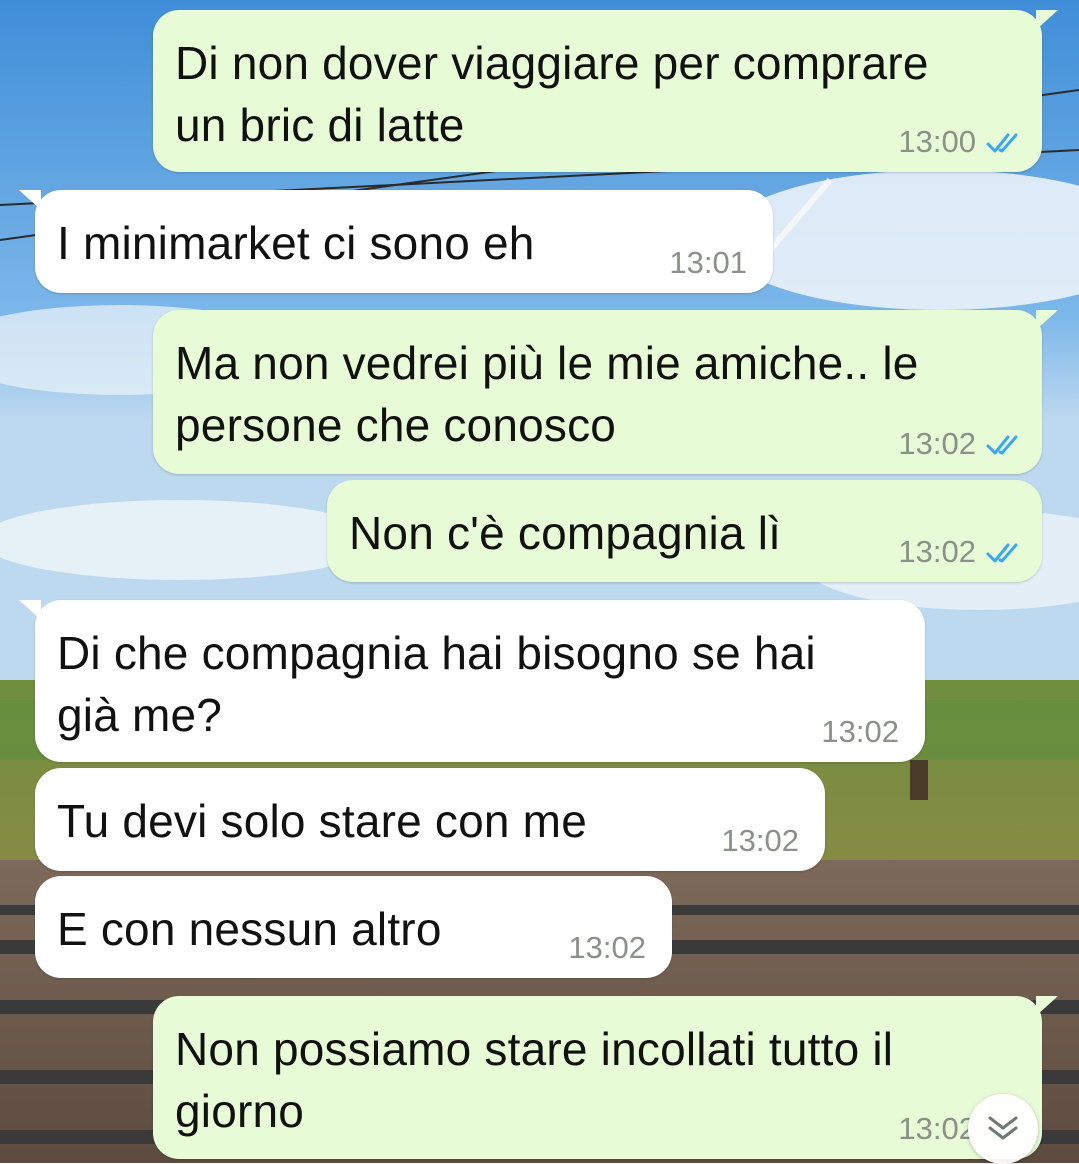  What do you see at coordinates (249, 929) in the screenshot?
I see `message-text: E con nessun altro` at bounding box center [249, 929].